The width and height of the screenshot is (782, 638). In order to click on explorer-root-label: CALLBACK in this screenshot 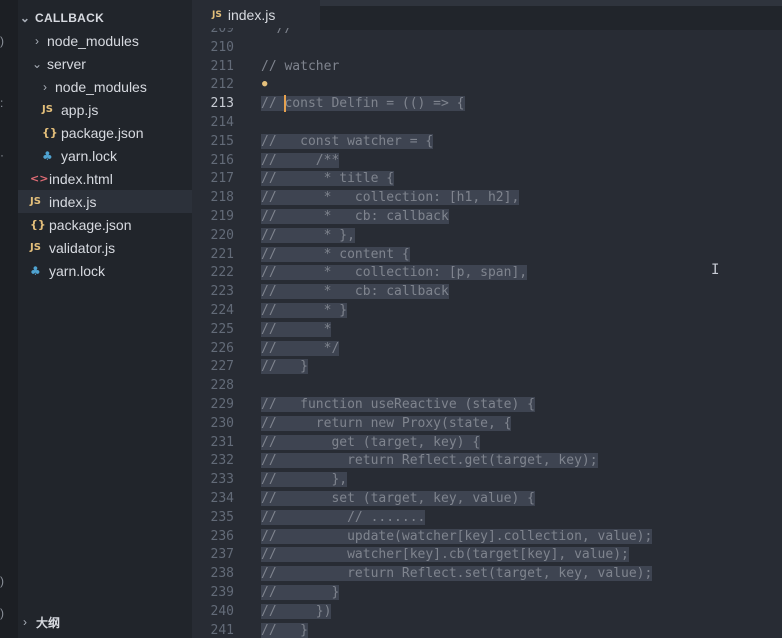, I will do `click(70, 17)`.